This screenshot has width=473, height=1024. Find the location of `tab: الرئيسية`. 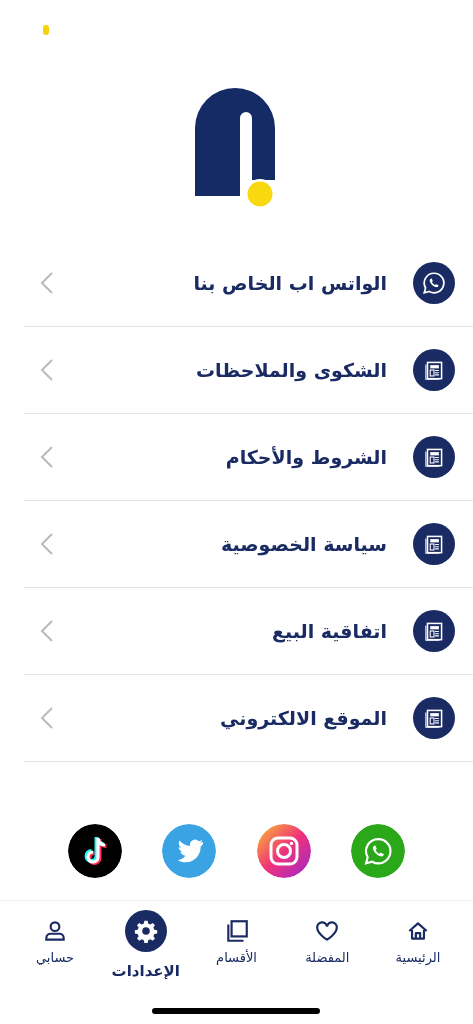

tab: الرئيسية is located at coordinates (418, 943).